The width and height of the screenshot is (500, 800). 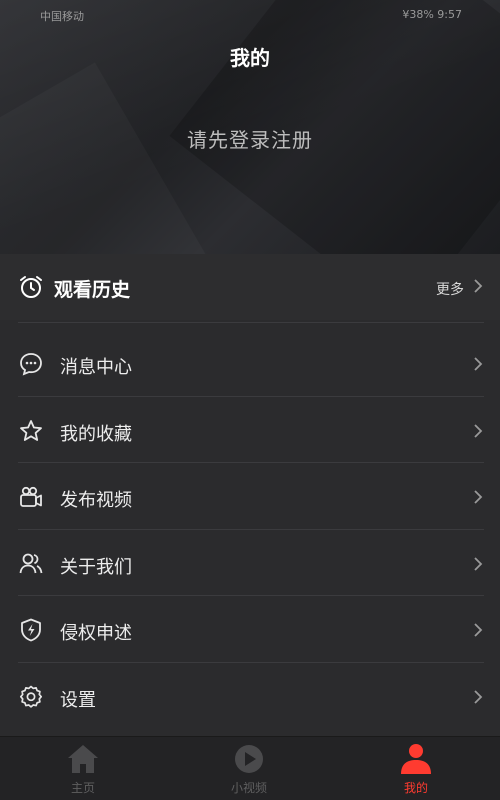 What do you see at coordinates (250, 430) in the screenshot?
I see `menu-item-favorites: 我的收藏` at bounding box center [250, 430].